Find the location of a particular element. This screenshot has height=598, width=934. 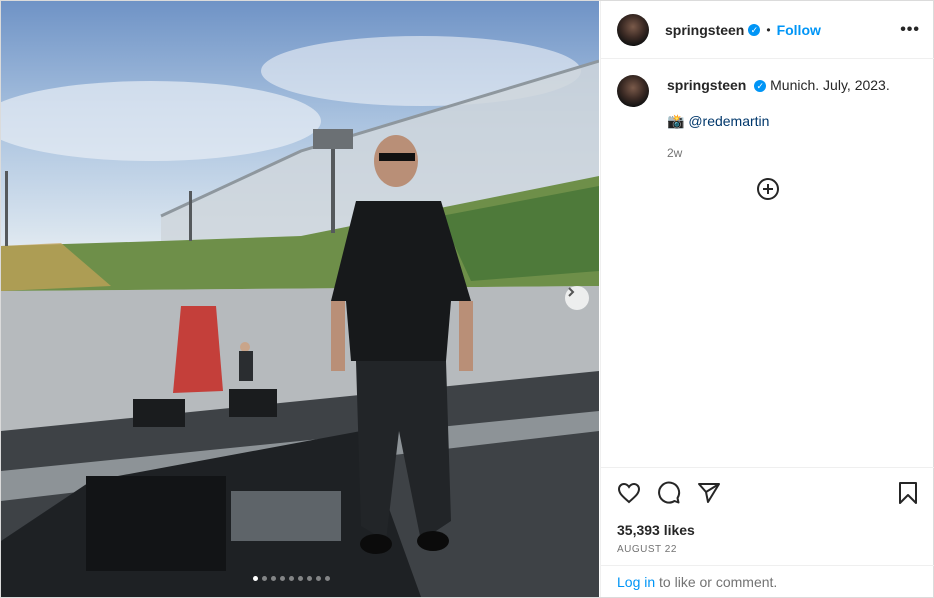

send-icon is located at coordinates (709, 493).